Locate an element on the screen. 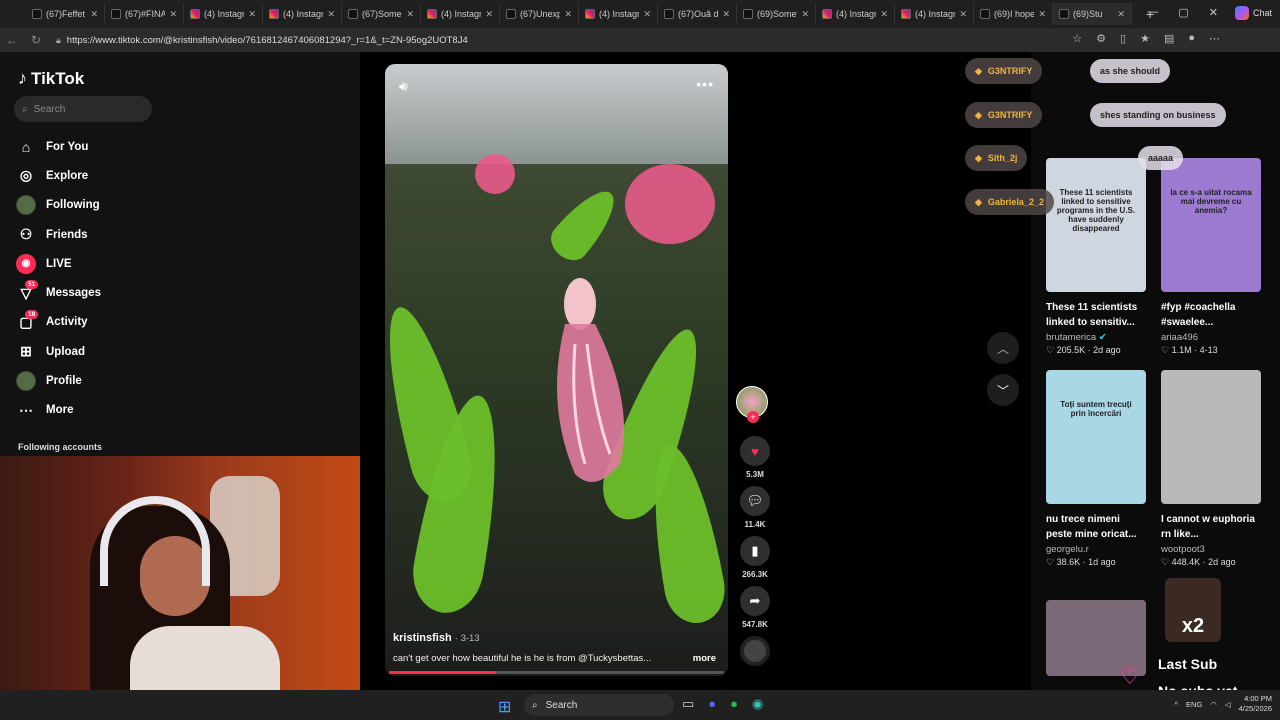  follow-plus-icon: + is located at coordinates (753, 417).